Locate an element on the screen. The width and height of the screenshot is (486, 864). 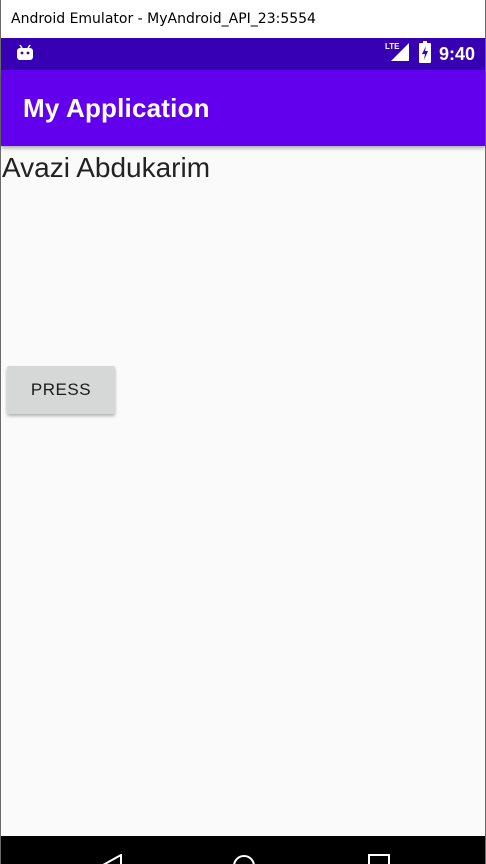
status-bar: LTE 9:40 is located at coordinates (243, 54).